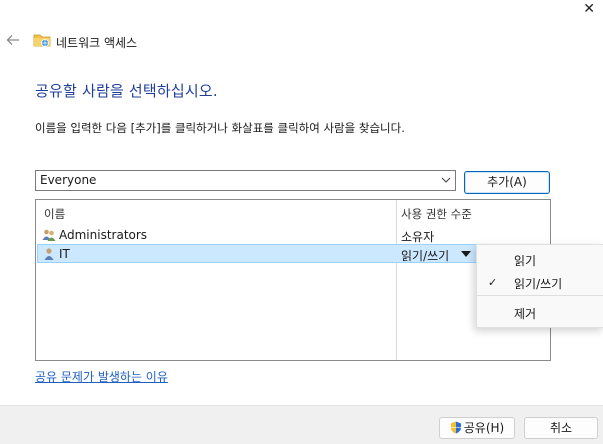  What do you see at coordinates (396, 280) in the screenshot?
I see `column-divider` at bounding box center [396, 280].